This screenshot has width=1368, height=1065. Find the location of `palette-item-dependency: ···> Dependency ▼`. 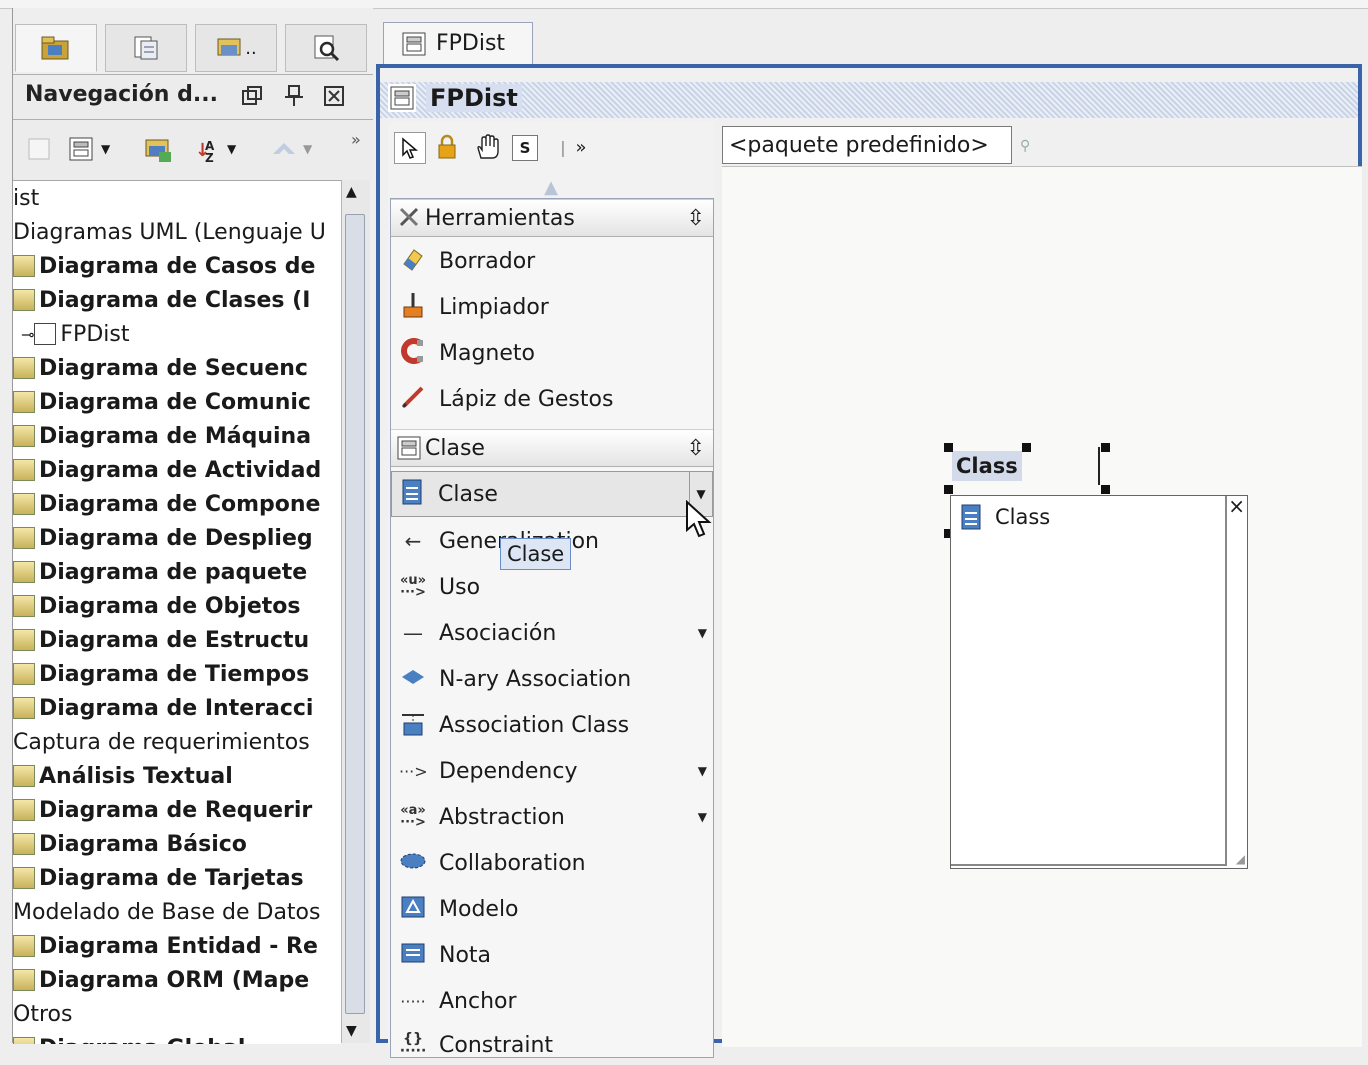

palette-item-dependency: ···> Dependency ▼ is located at coordinates (556, 771).